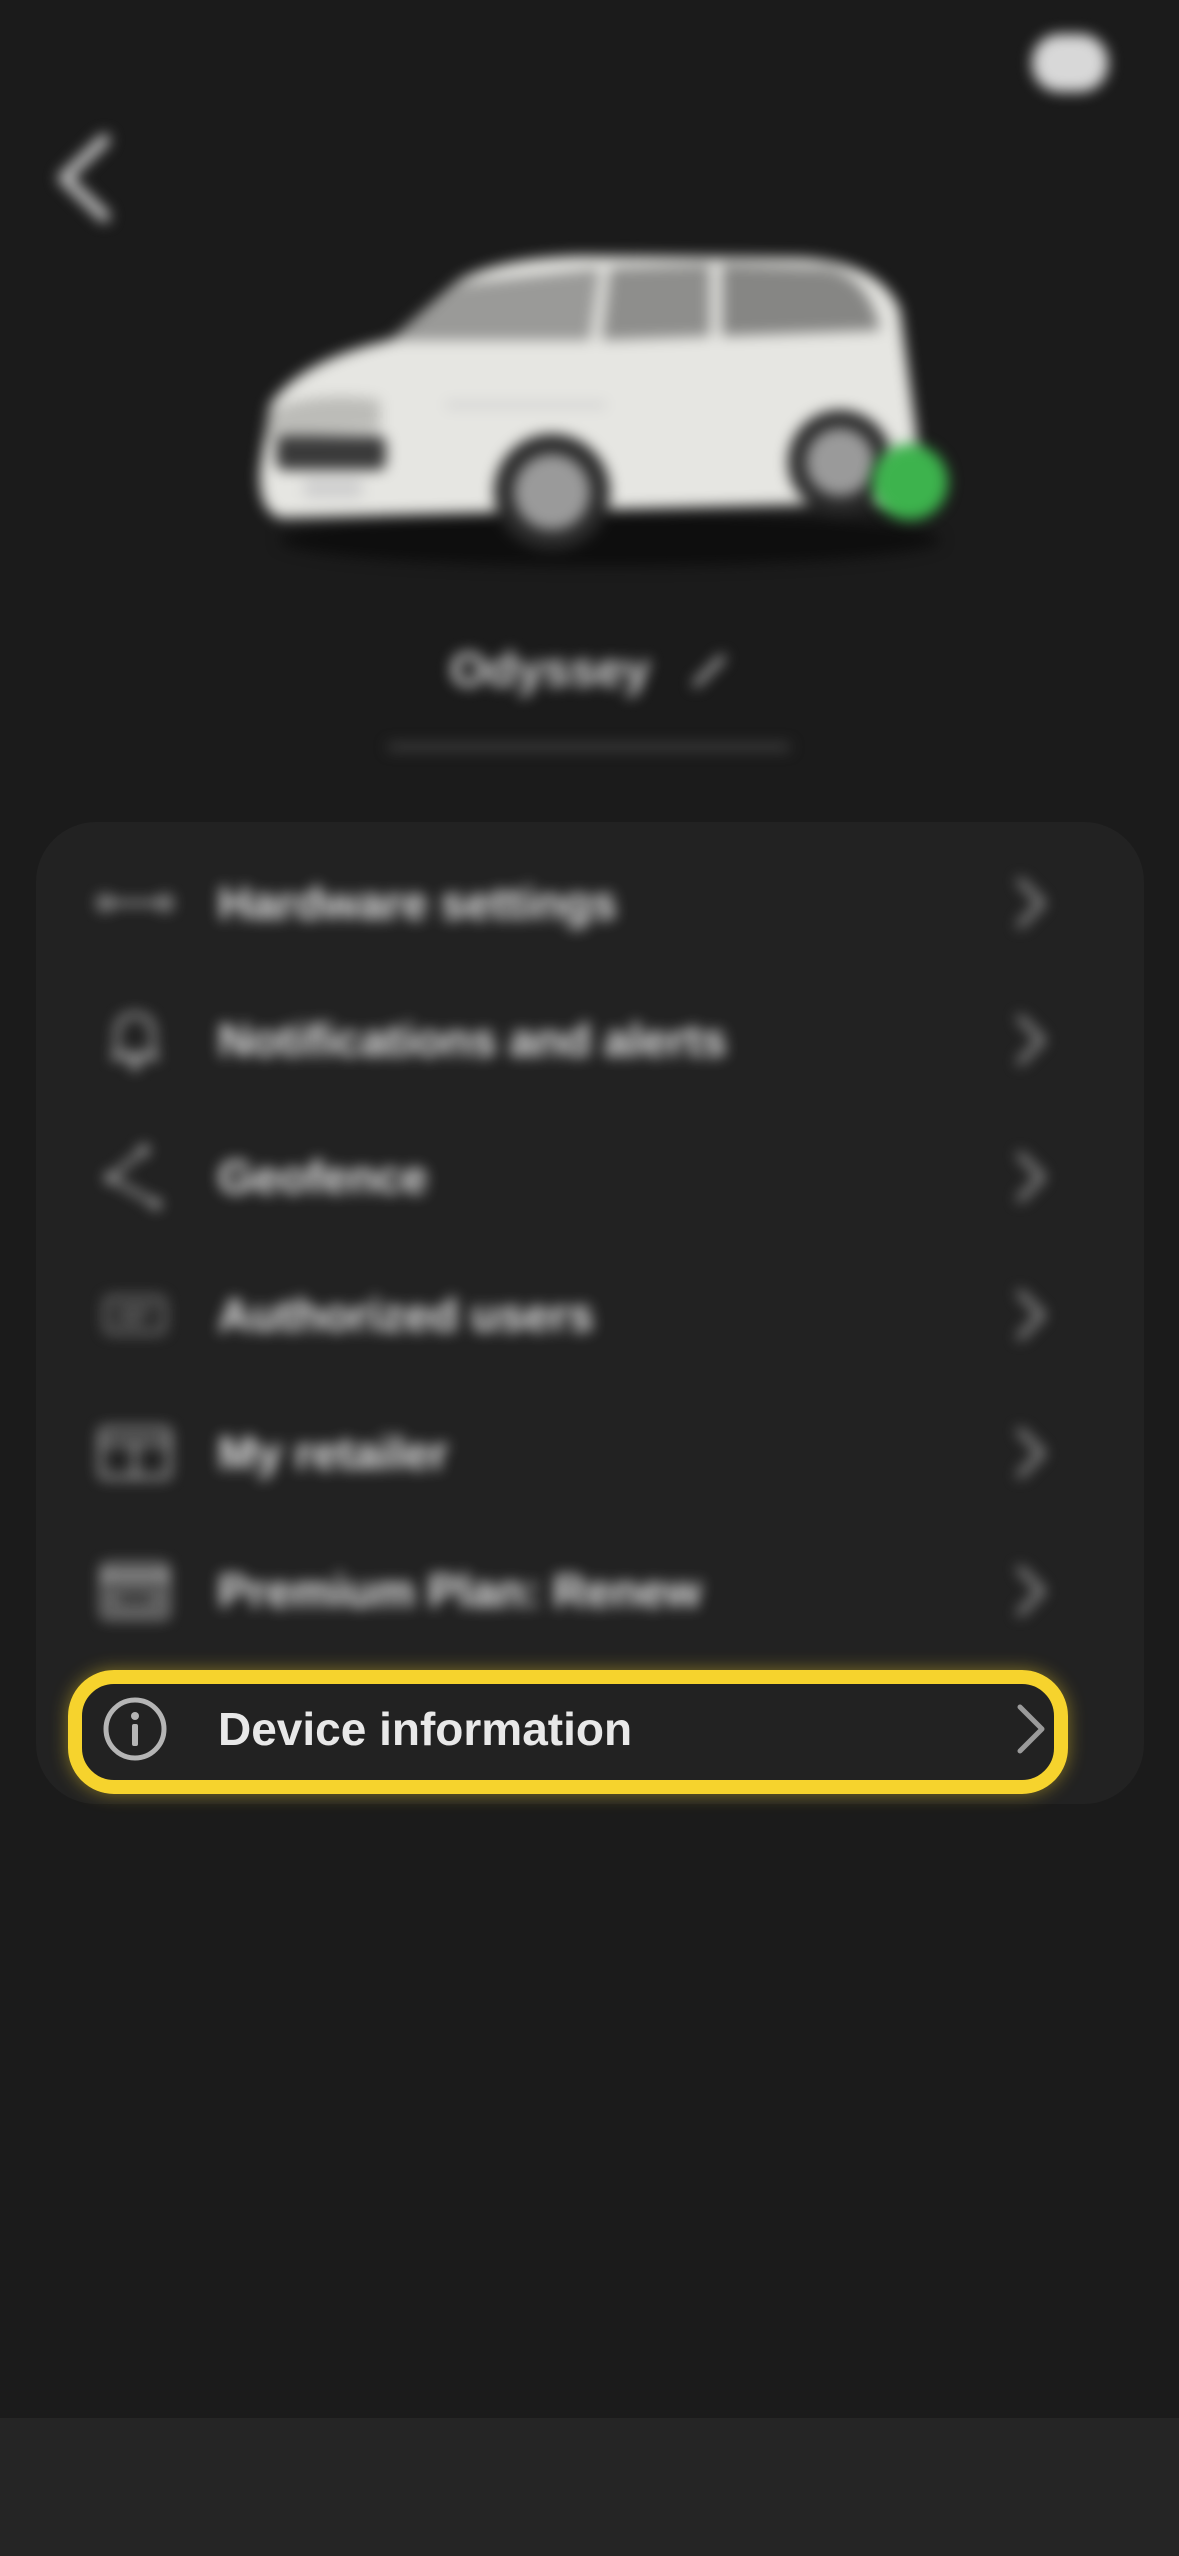 The height and width of the screenshot is (2556, 1179). What do you see at coordinates (589, 2487) in the screenshot?
I see `bottom-bar` at bounding box center [589, 2487].